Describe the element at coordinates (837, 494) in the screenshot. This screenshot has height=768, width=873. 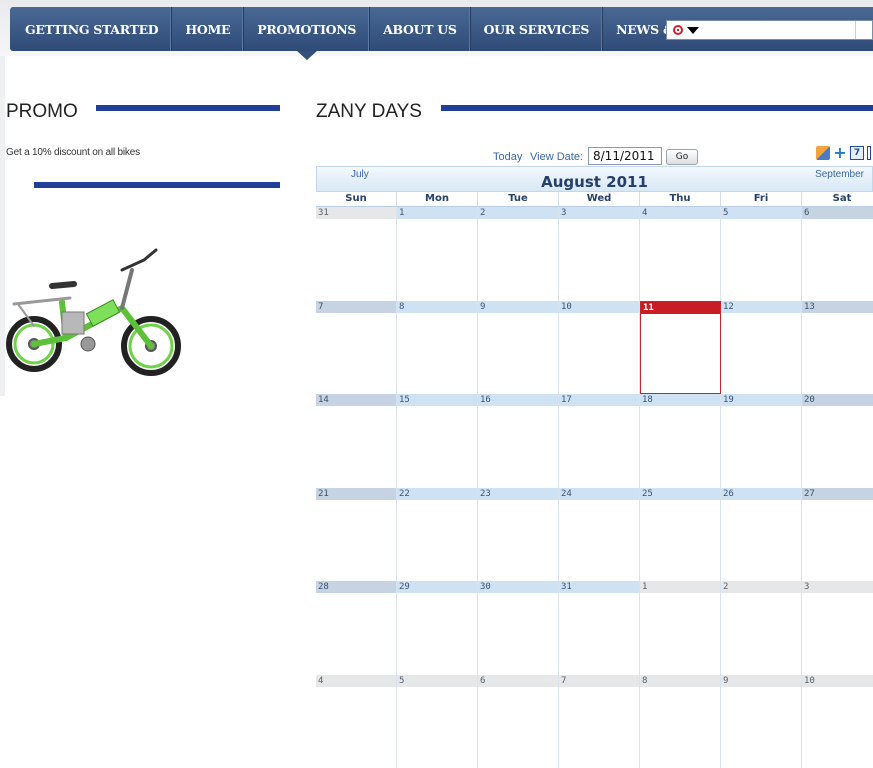
I see `day-number: 27` at that location.